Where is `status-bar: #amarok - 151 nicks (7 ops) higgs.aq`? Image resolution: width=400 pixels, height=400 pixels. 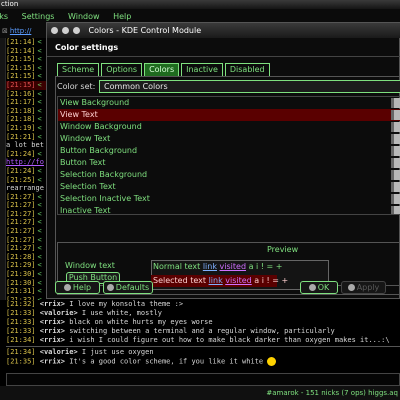 status-bar: #amarok - 151 nicks (7 ops) higgs.aq is located at coordinates (200, 393).